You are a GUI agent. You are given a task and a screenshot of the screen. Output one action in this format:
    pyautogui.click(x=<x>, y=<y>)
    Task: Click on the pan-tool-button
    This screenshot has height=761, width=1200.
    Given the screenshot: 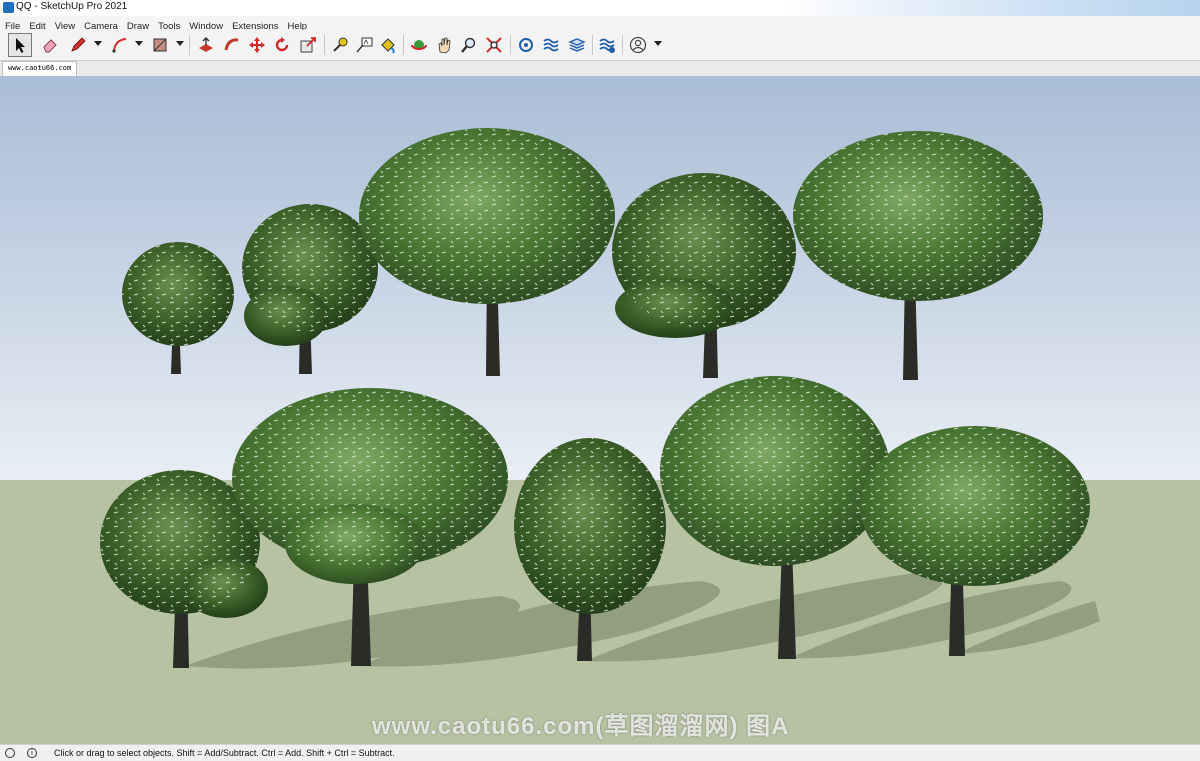 What is the action you would take?
    pyautogui.click(x=444, y=45)
    